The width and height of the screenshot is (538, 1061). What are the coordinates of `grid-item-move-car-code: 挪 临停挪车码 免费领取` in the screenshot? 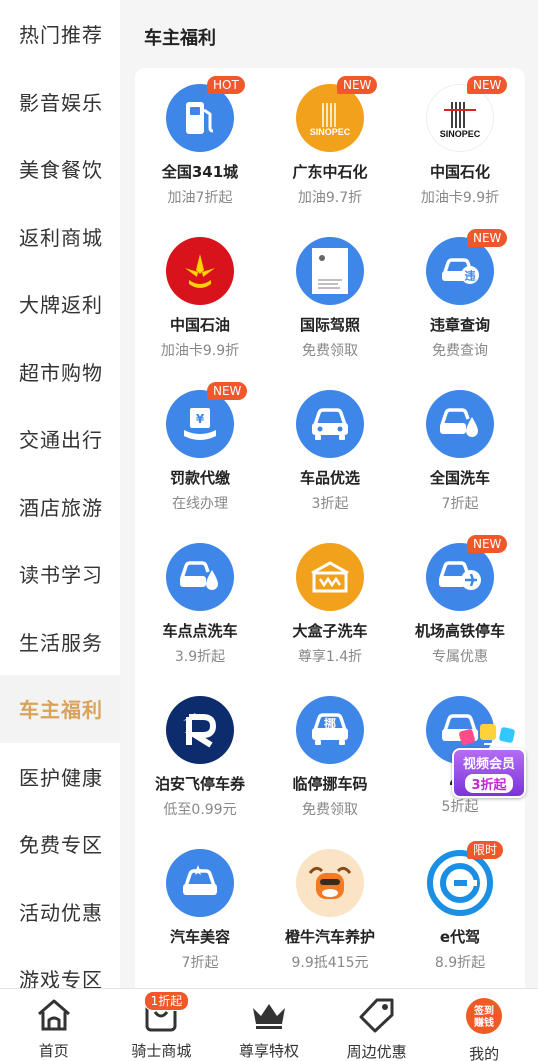 It's located at (330, 756).